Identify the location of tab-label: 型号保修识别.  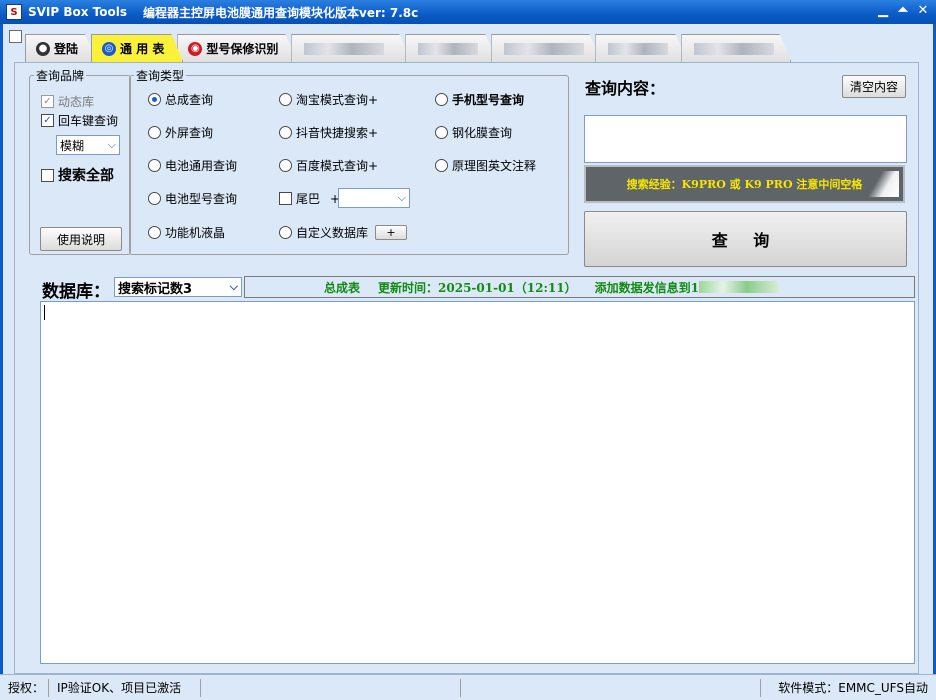
(242, 49).